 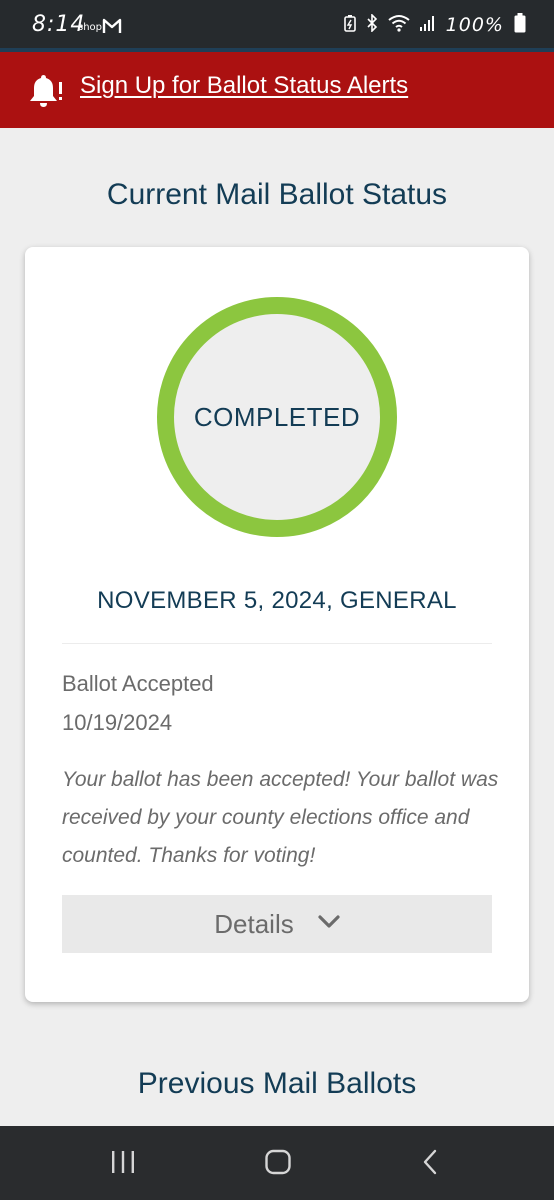 I want to click on alert-banner: Sign Up for Ballot Status Alerts, so click(x=277, y=90).